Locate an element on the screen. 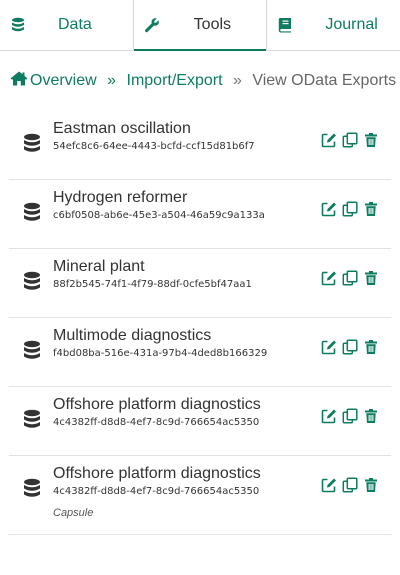 This screenshot has height=575, width=400. export-id: 88f2b545-74f1-4f79-88df-0cfe5bf47aa1 is located at coordinates (152, 284).